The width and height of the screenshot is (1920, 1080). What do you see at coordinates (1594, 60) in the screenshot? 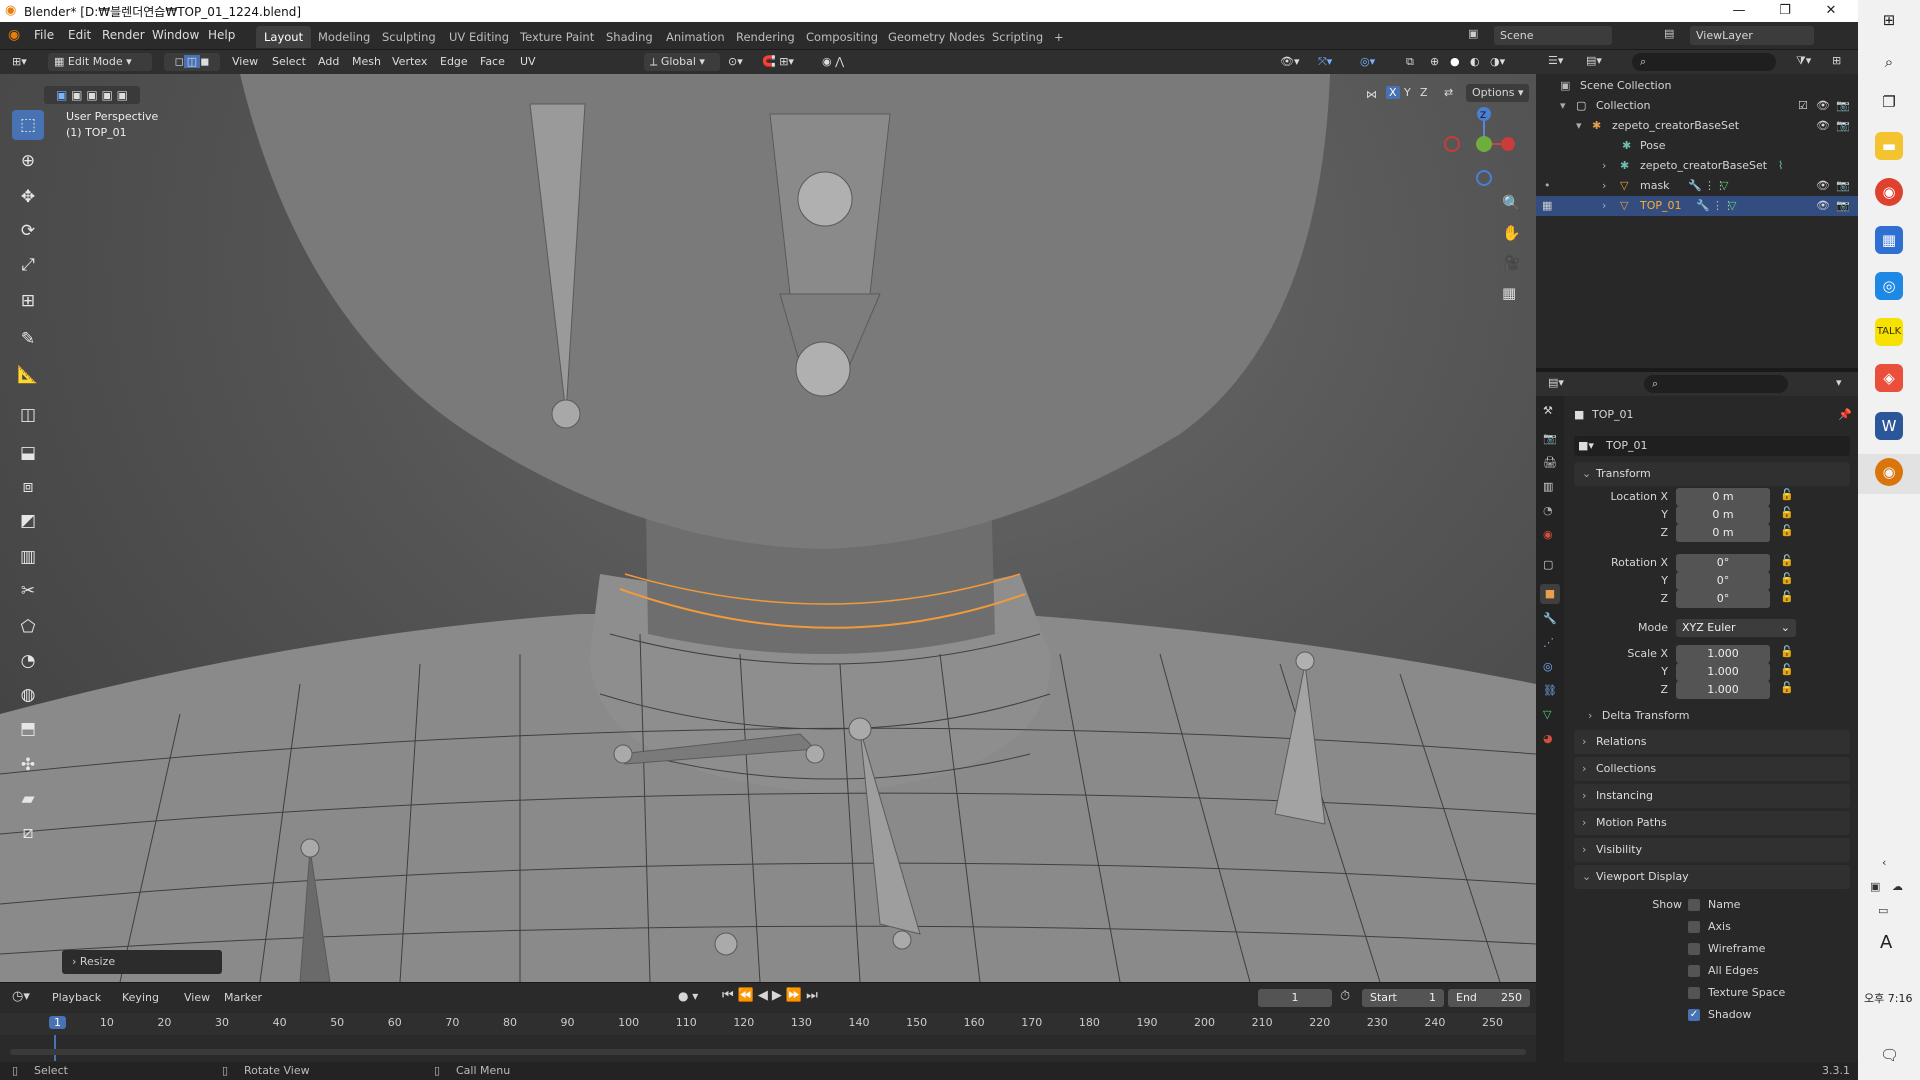
I see `display-mode-icon: ▤▾` at bounding box center [1594, 60].